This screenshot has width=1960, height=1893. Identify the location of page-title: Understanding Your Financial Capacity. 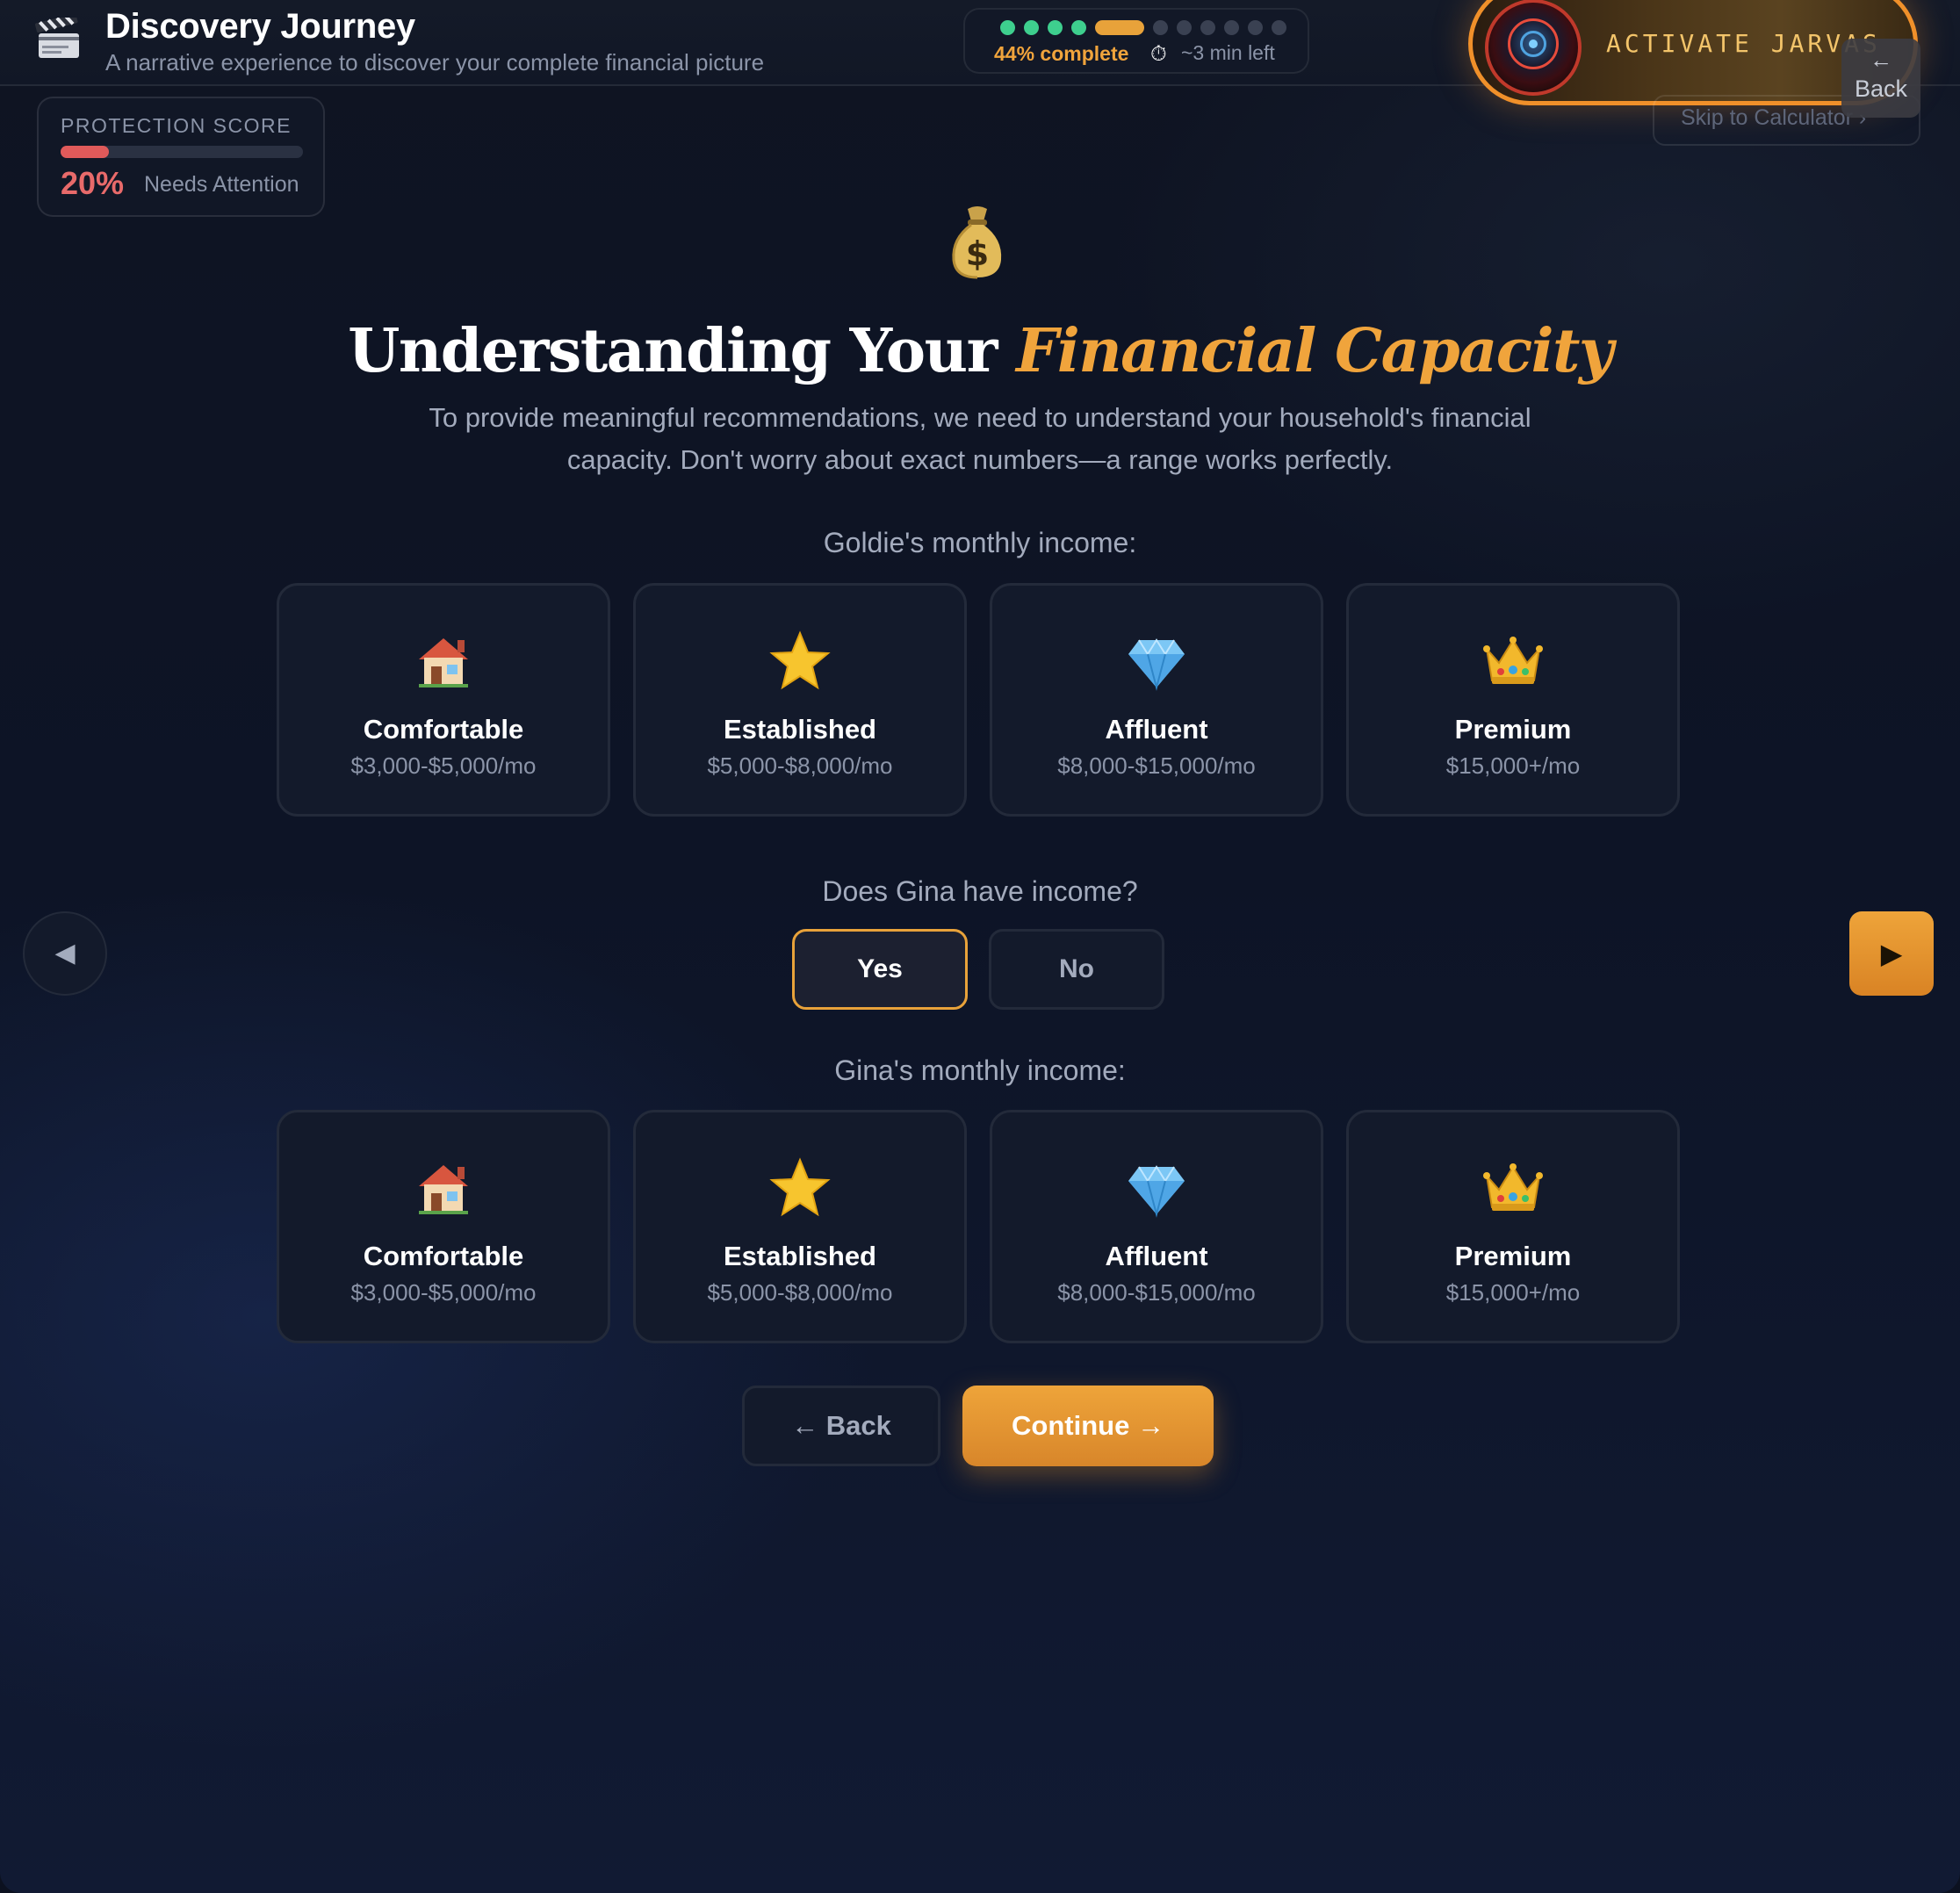
(980, 351).